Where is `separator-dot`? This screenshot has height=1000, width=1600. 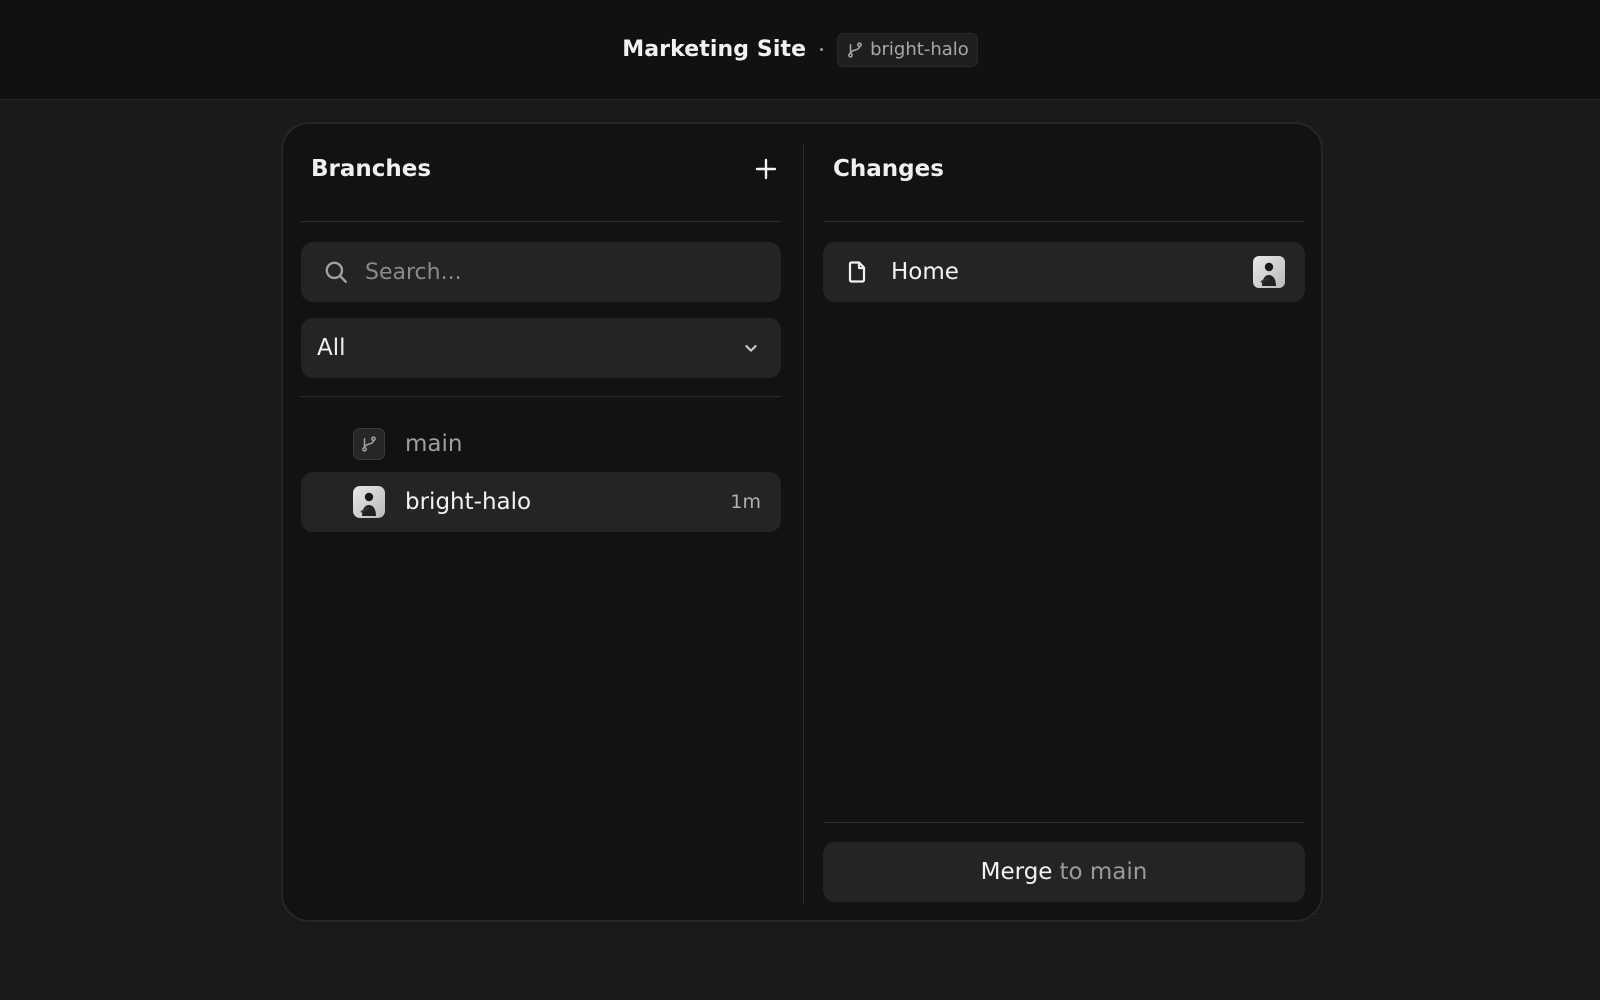
separator-dot is located at coordinates (822, 49).